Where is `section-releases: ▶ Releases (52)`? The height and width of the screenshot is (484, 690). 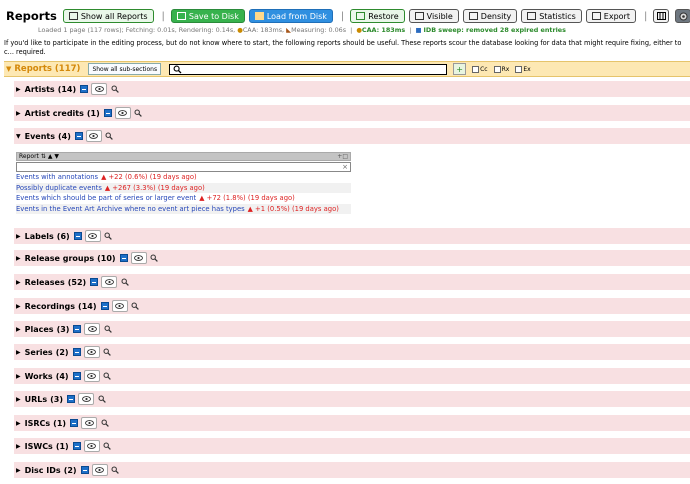
section-releases: ▶ Releases (52) is located at coordinates (352, 282).